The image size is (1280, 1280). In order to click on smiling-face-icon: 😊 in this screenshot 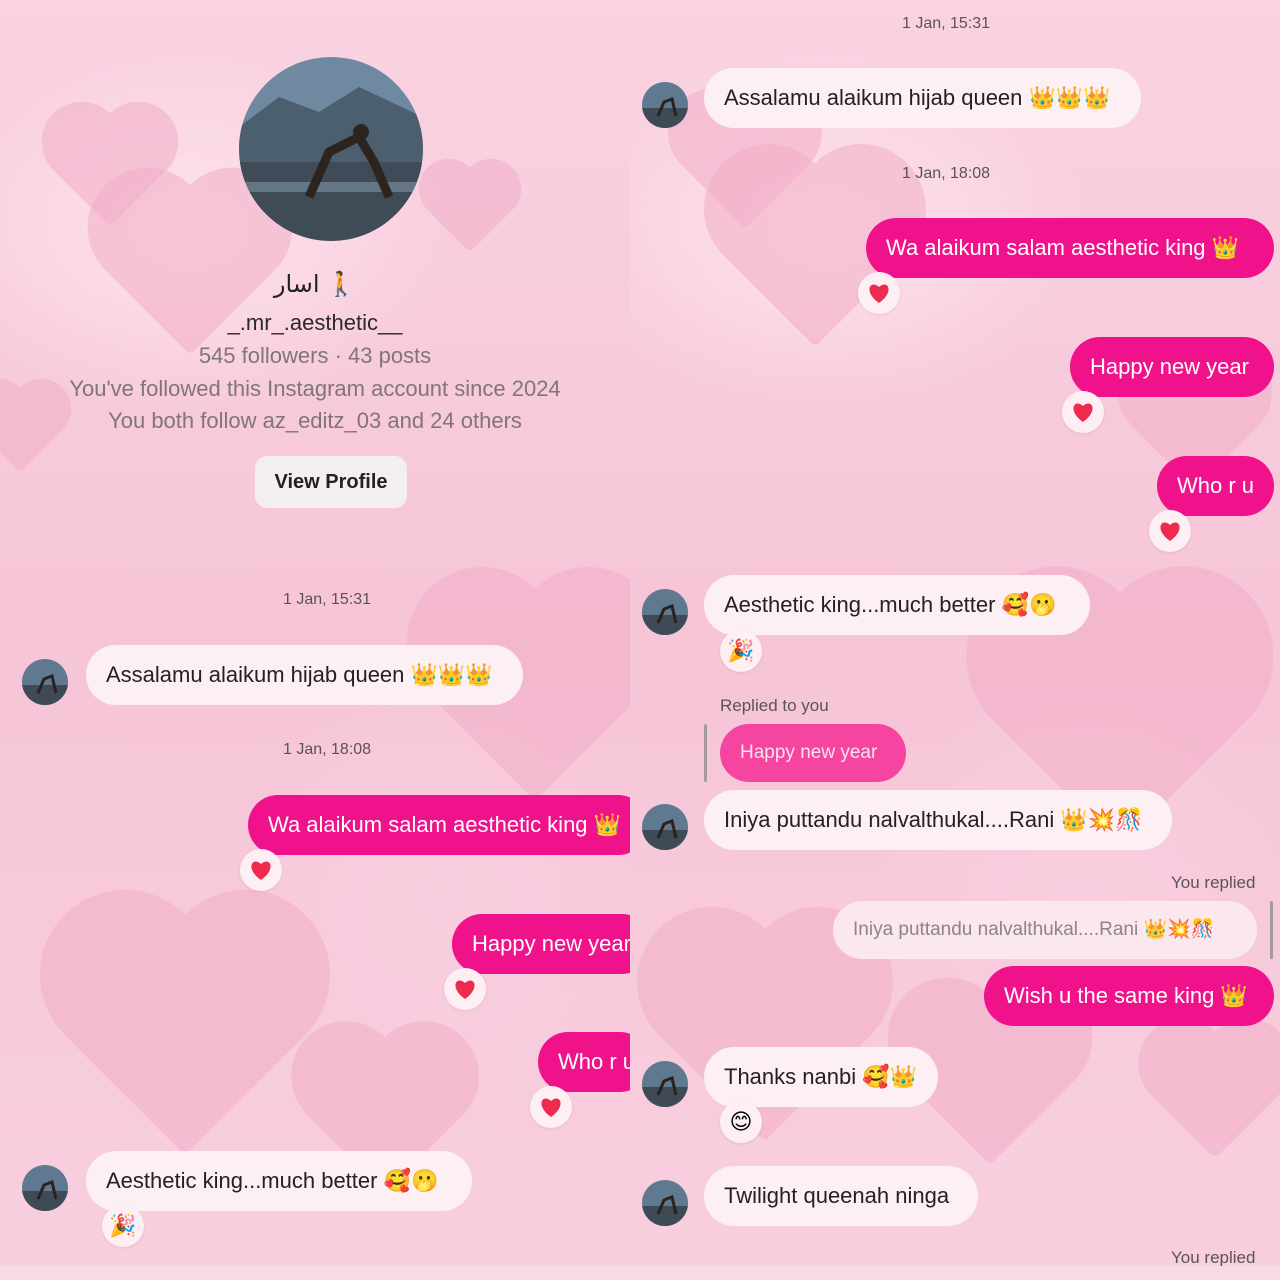, I will do `click(741, 1121)`.